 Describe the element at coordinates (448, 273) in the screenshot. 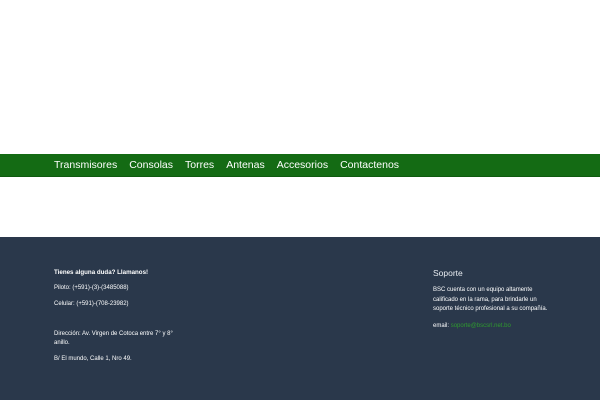

I see `support-title: Soporte` at that location.